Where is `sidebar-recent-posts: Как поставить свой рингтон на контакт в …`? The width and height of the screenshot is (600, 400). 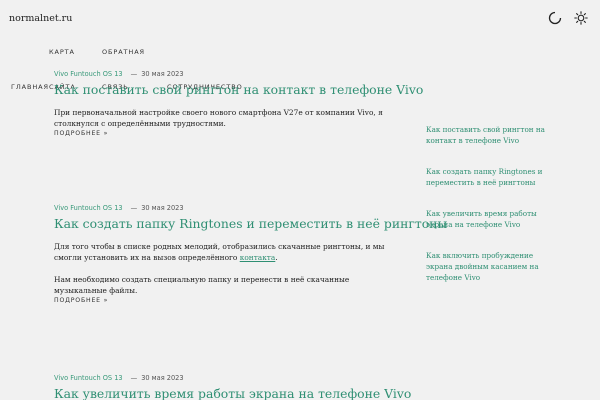
sidebar-recent-posts: Как поставить свой рингтон на контакт в … is located at coordinates (486, 213).